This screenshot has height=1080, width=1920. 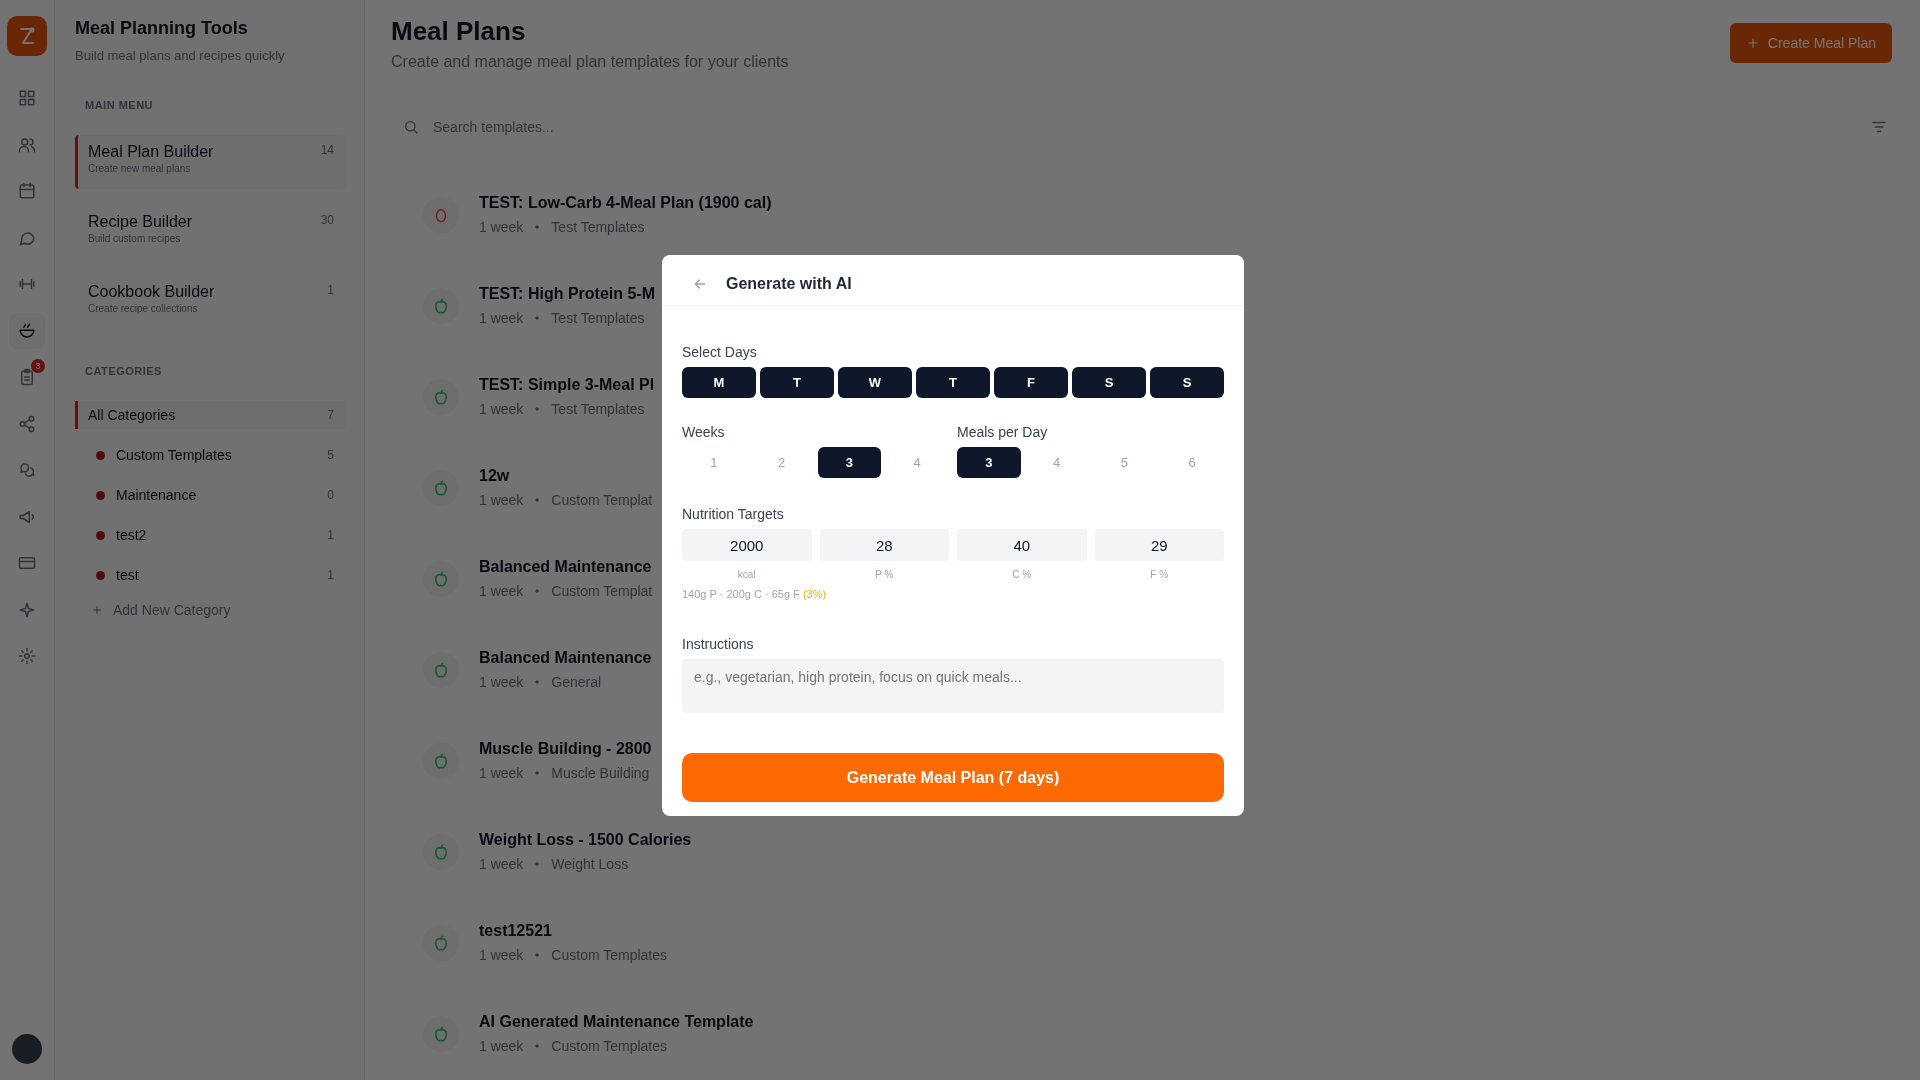 What do you see at coordinates (1022, 545) in the screenshot?
I see `target-input: 40` at bounding box center [1022, 545].